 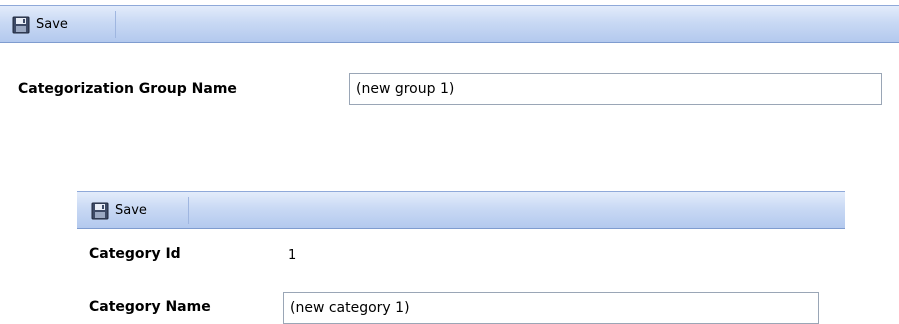 I want to click on group-name-input, so click(x=615, y=89).